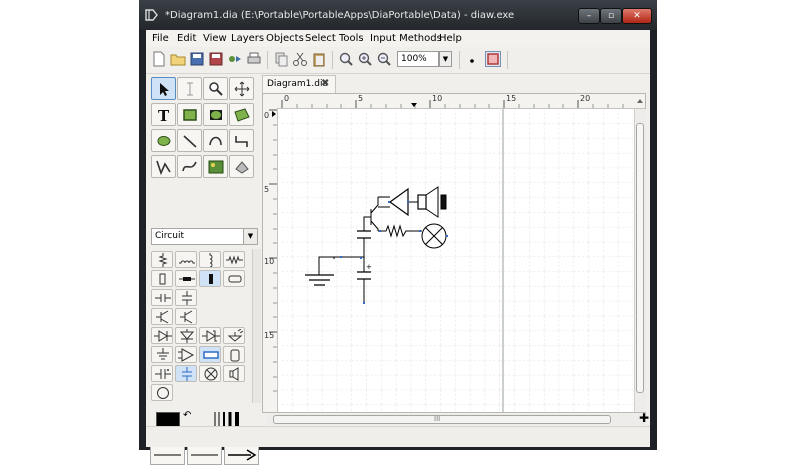 The width and height of the screenshot is (800, 467). Describe the element at coordinates (445, 59) in the screenshot. I see `zoom-dropdown-icon: ▼` at that location.